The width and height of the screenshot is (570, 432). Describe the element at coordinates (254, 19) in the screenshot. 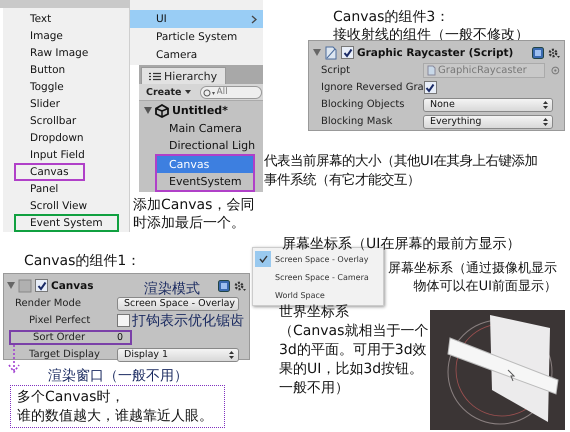

I see `chevron-right-icon` at that location.